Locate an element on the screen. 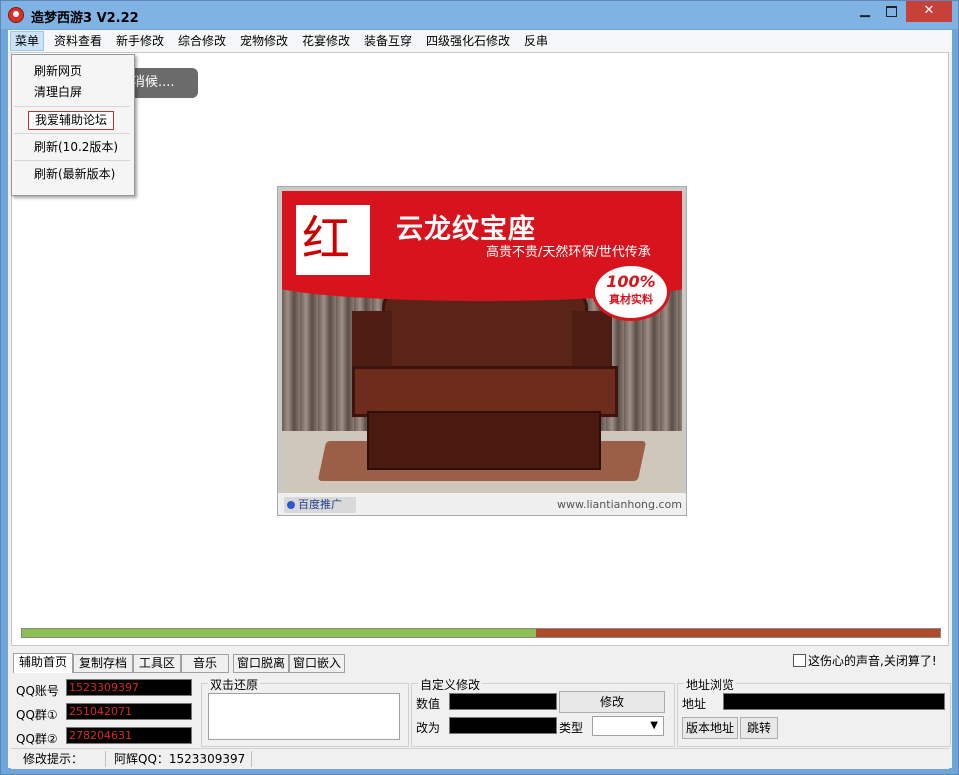 The width and height of the screenshot is (959, 775). maximize-icon is located at coordinates (891, 11).